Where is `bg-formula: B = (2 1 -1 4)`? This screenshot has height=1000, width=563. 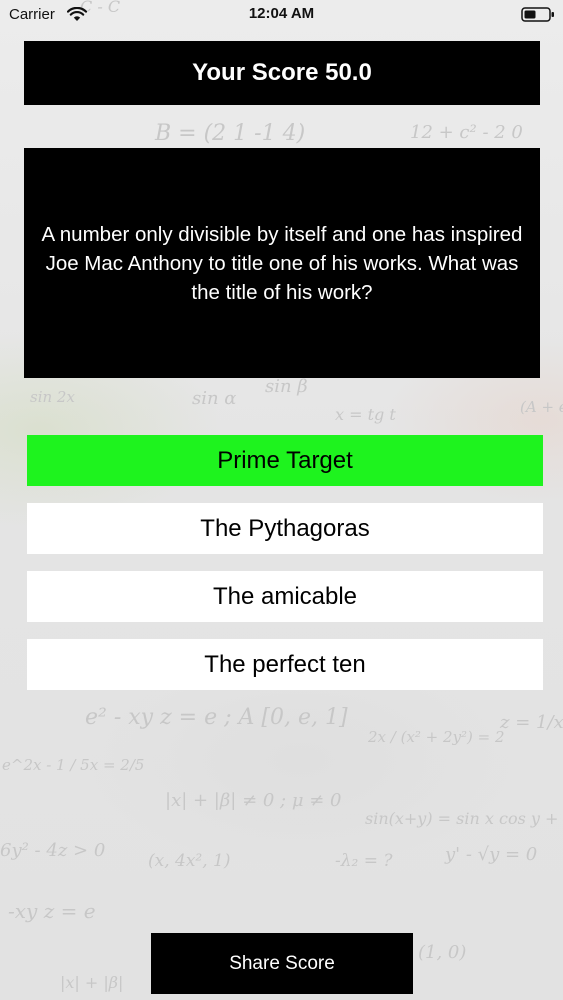
bg-formula: B = (2 1 -1 4) is located at coordinates (229, 133).